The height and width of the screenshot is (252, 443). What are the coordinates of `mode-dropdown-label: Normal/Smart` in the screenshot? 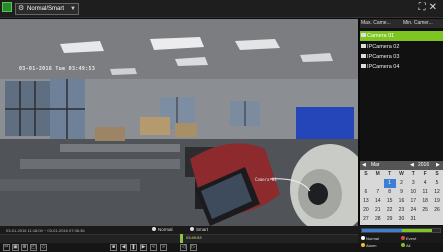 It's located at (46, 9).